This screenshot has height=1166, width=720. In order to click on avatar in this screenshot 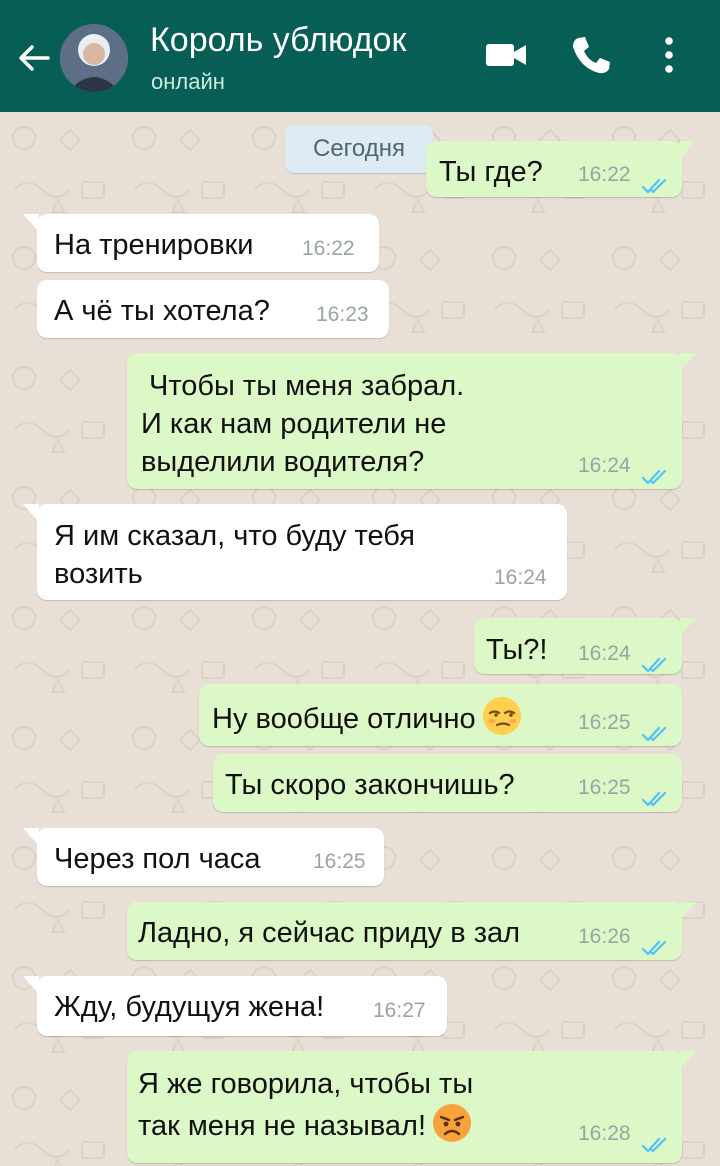, I will do `click(94, 58)`.